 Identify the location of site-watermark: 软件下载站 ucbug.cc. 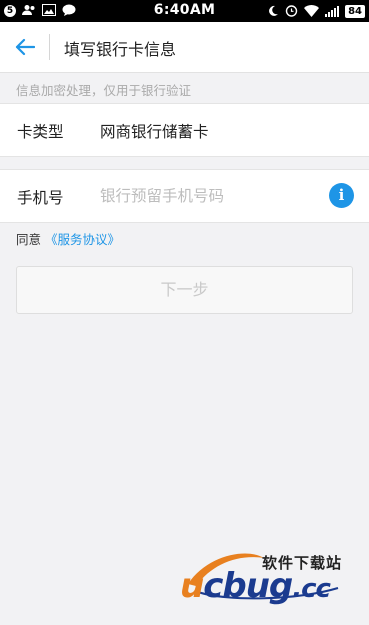
(268, 576).